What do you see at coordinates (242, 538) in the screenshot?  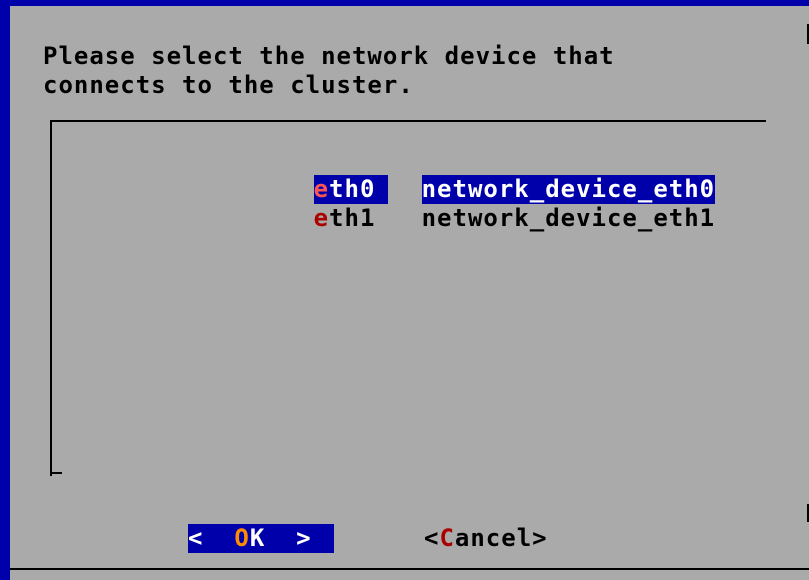 I see `ok-button-hotkey: O` at bounding box center [242, 538].